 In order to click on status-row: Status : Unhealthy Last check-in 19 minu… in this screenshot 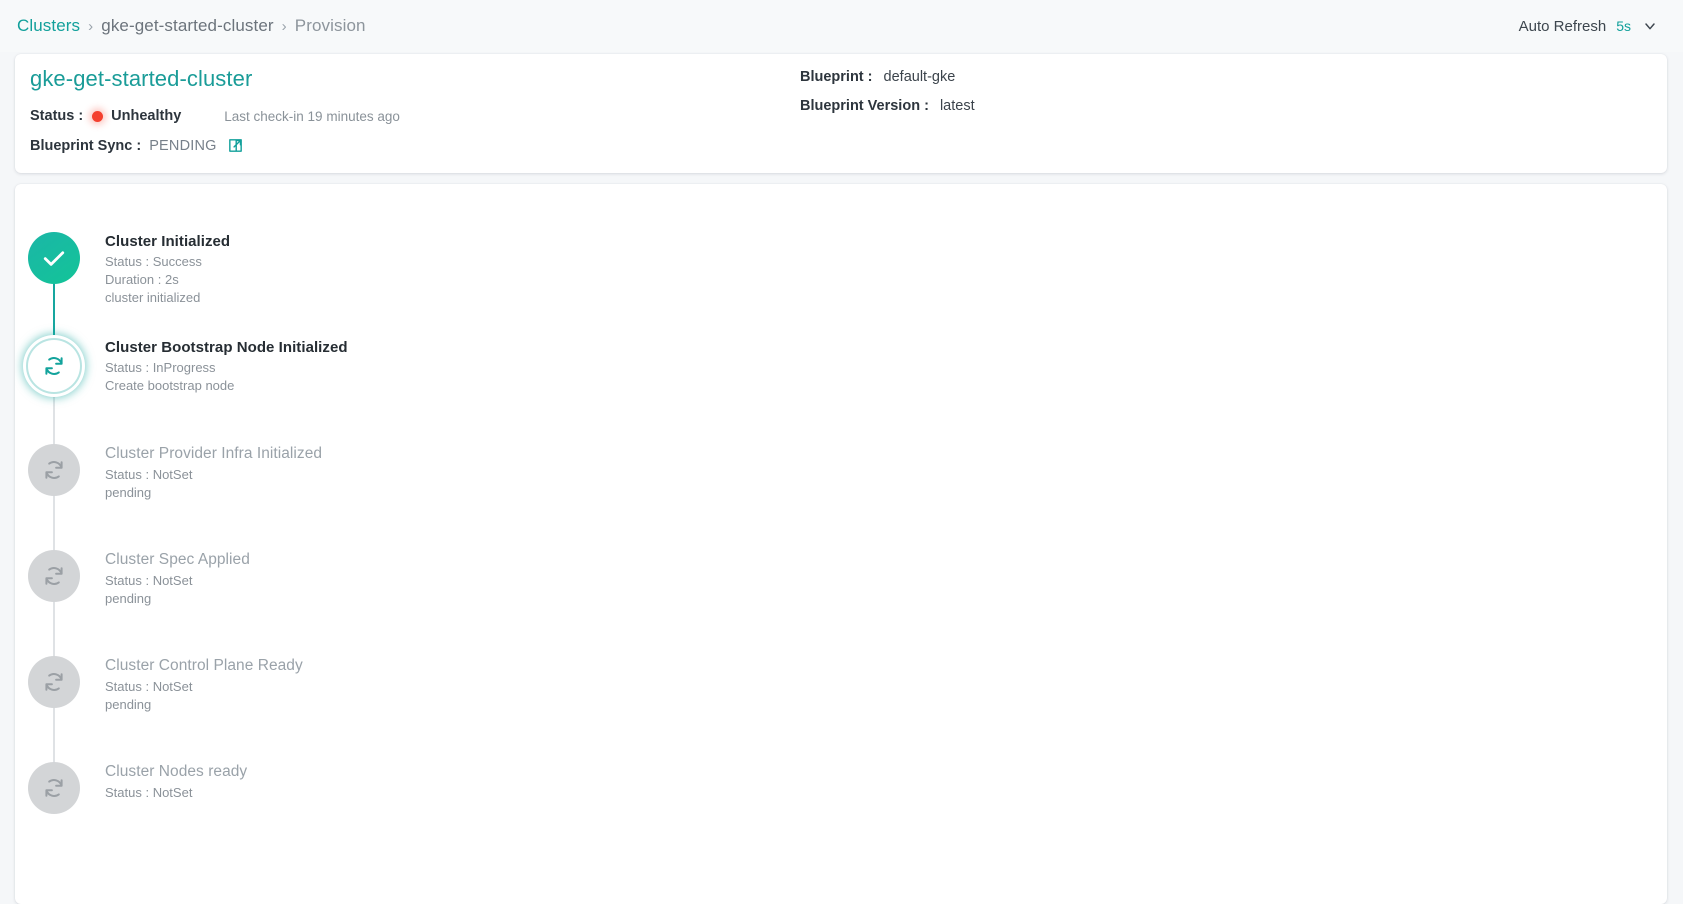, I will do `click(215, 116)`.